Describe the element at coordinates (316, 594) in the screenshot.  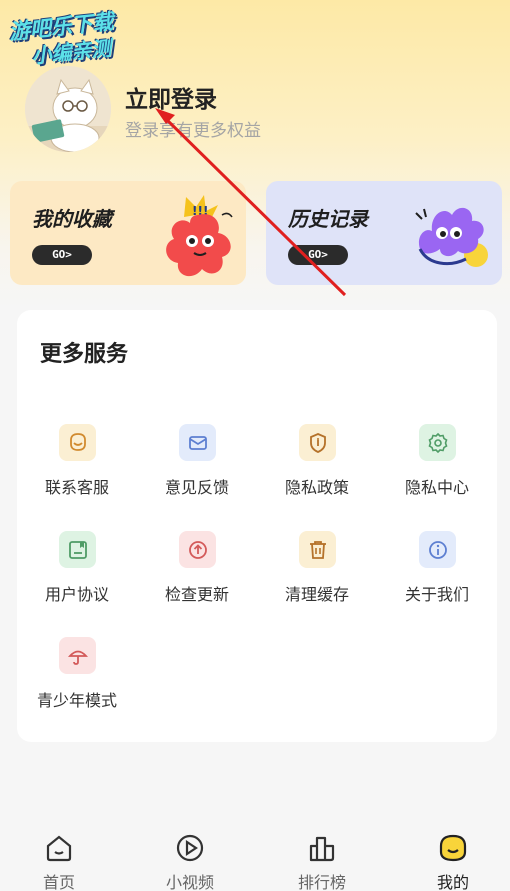
I see `service-label: 清理缓存` at that location.